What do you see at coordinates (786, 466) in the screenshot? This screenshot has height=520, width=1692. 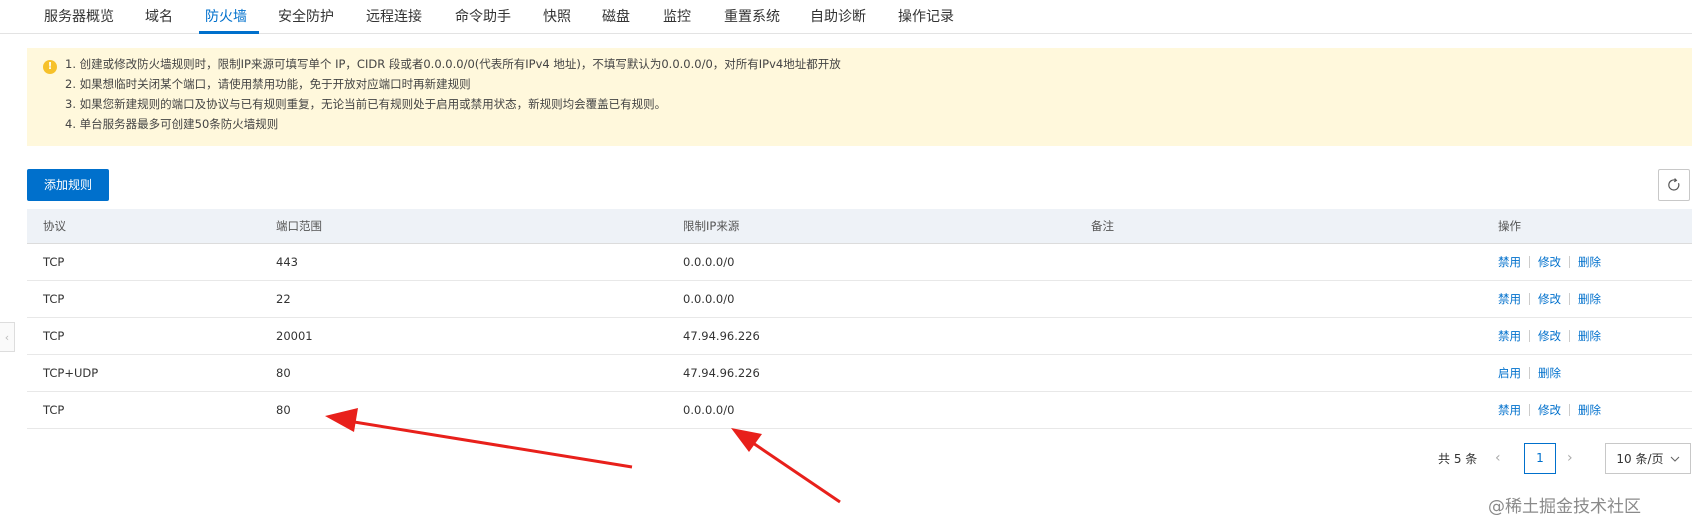 I see `annotation-arrow-source` at bounding box center [786, 466].